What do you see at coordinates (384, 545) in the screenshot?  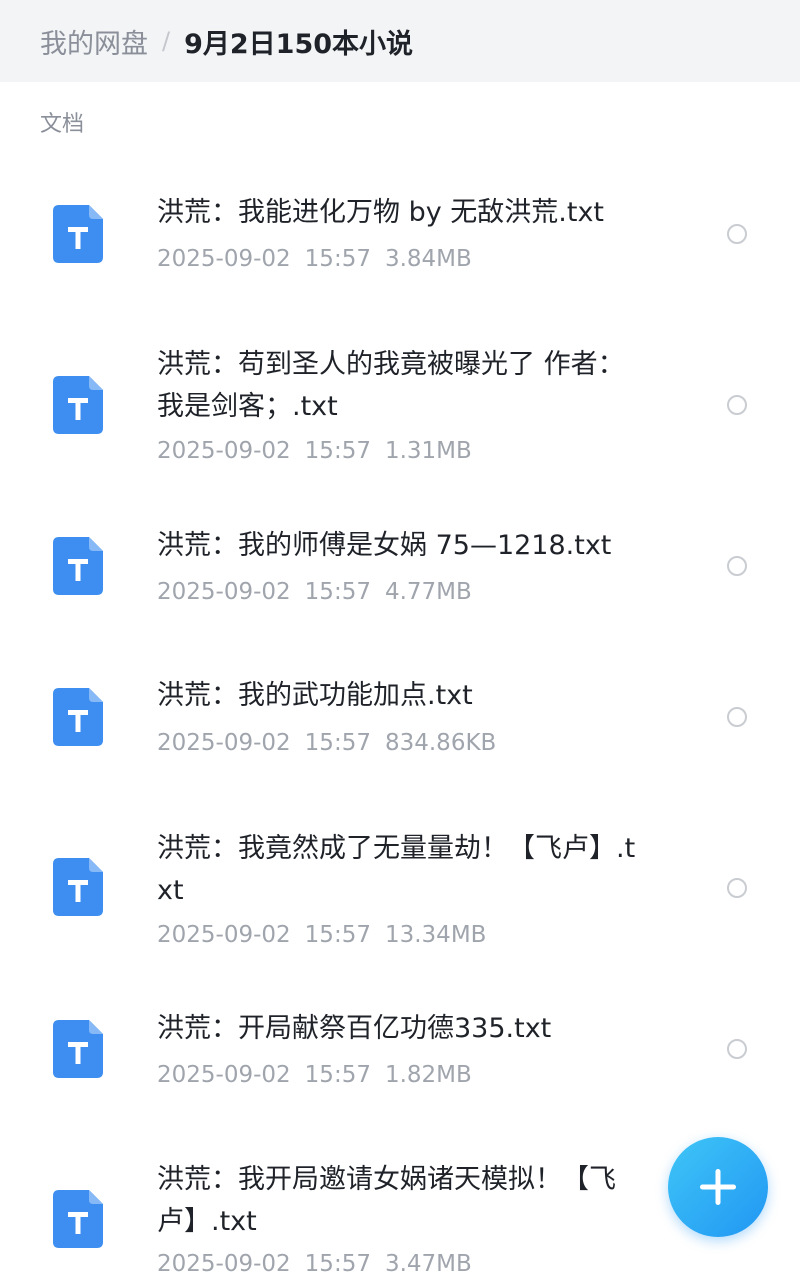 I see `file-name: 洪荒：我的师傅是女娲 75—1218.txt` at bounding box center [384, 545].